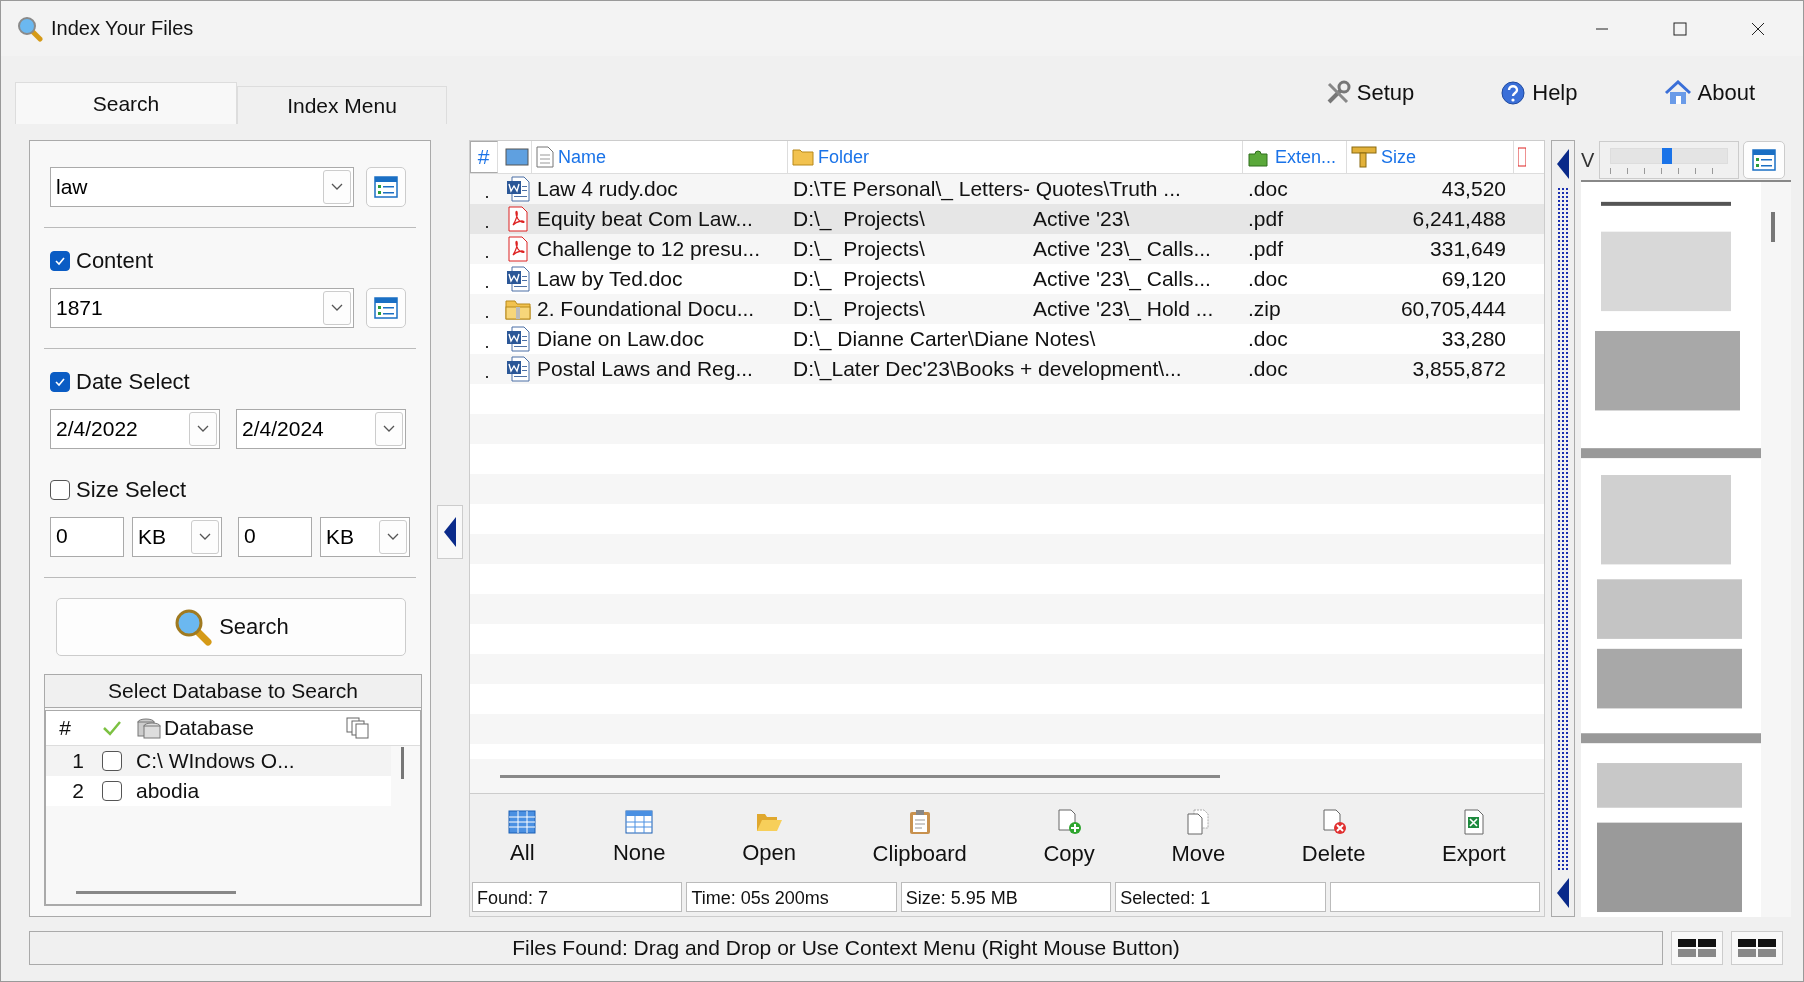 The width and height of the screenshot is (1804, 982). I want to click on help-button: Help, so click(1539, 93).